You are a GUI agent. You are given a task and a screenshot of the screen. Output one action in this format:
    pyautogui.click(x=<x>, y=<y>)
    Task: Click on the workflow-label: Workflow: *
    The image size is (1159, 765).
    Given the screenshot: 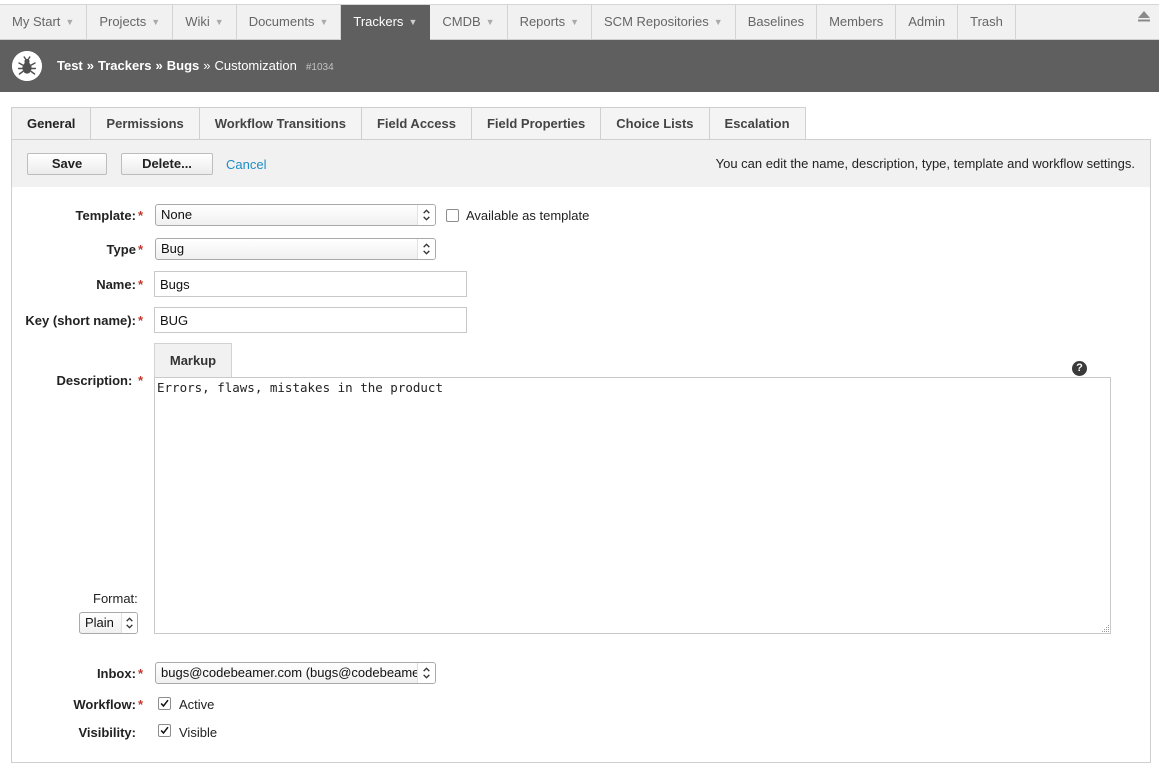 What is the action you would take?
    pyautogui.click(x=108, y=704)
    